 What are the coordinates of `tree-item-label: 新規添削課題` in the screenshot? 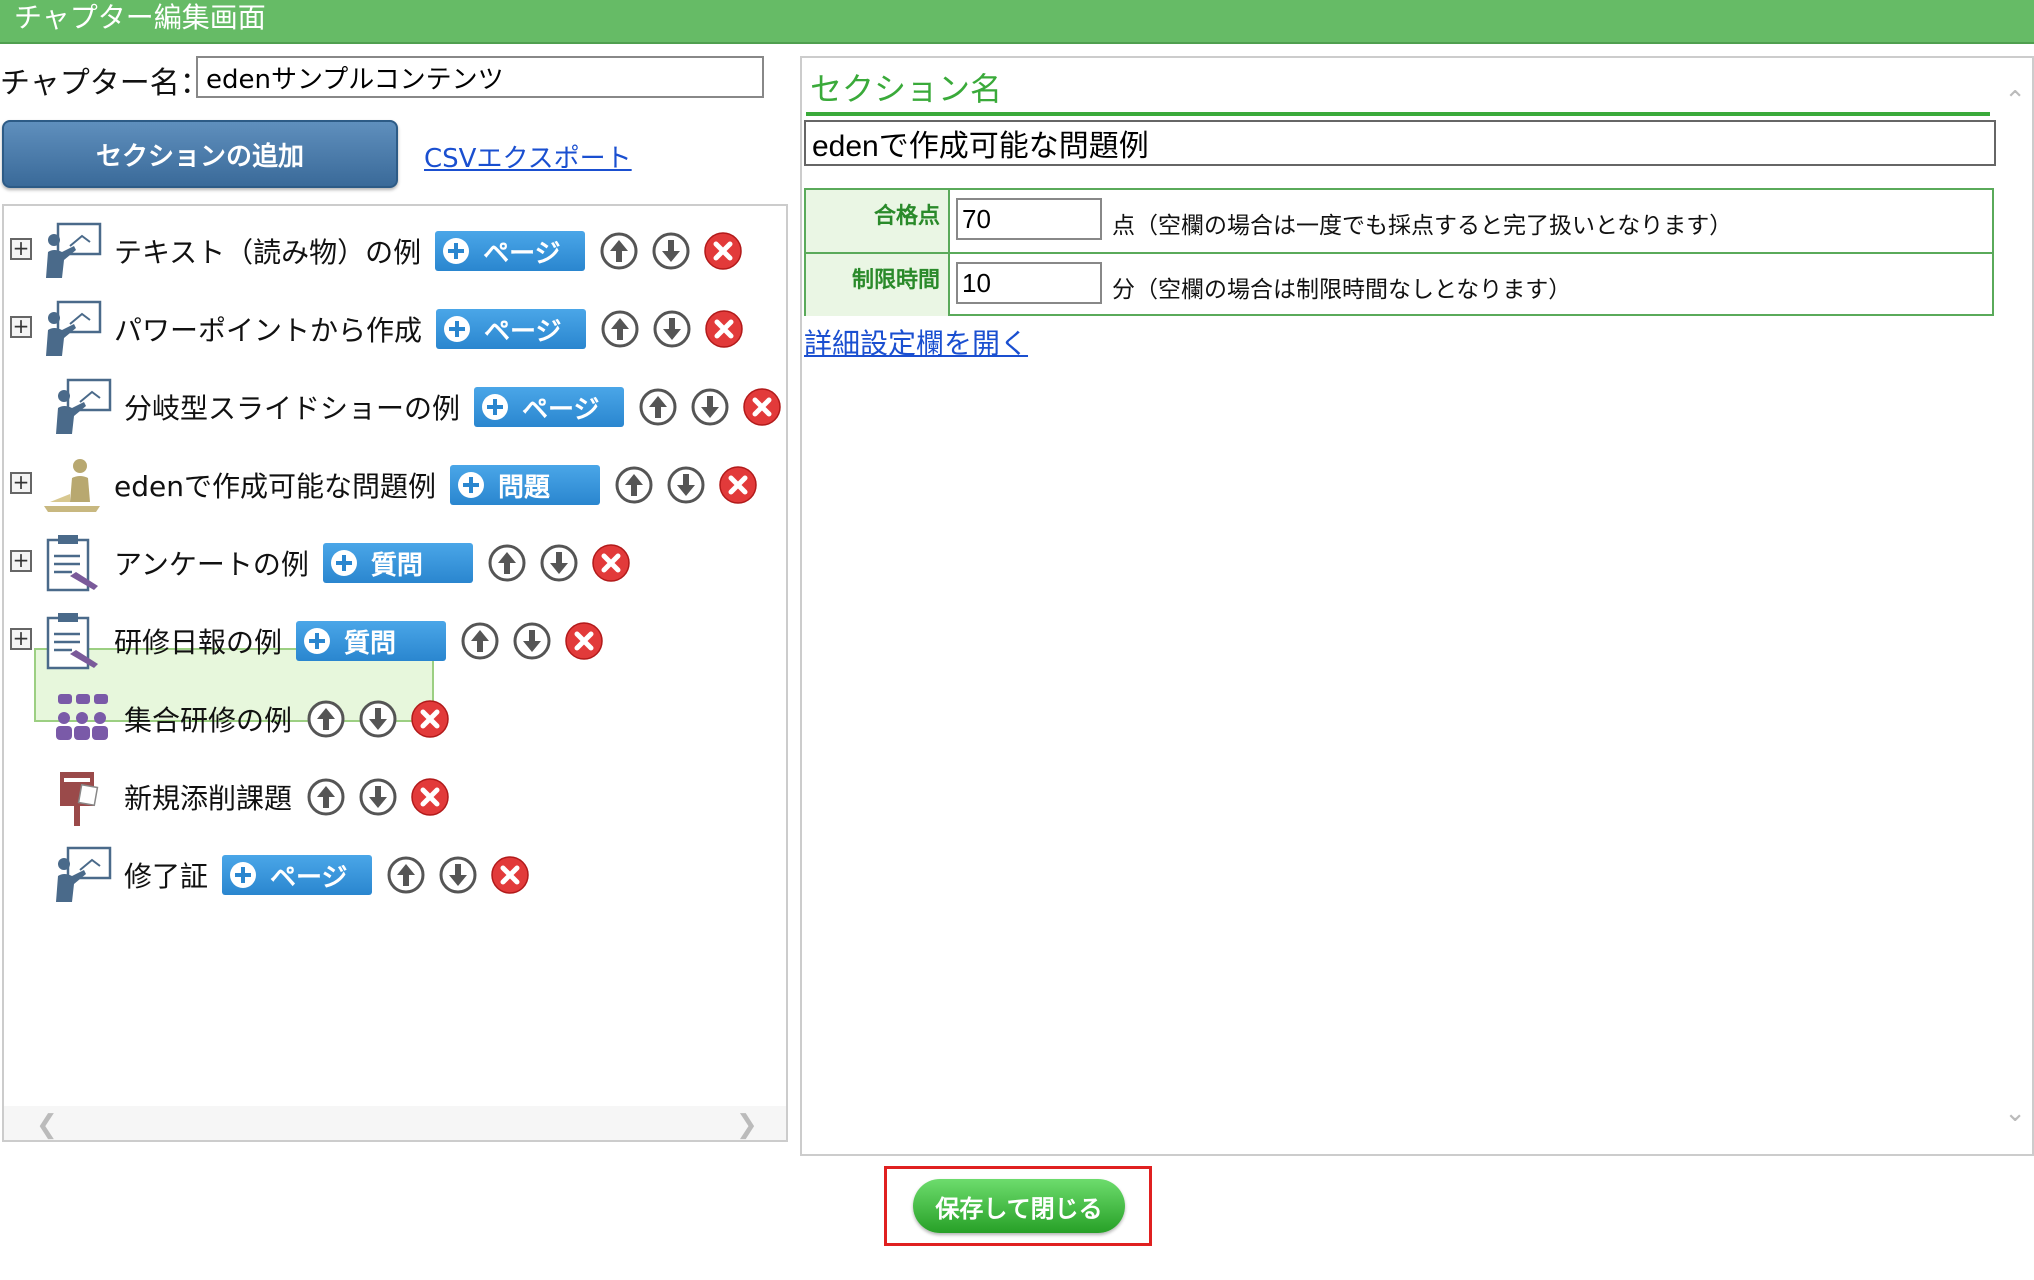 It's located at (208, 798).